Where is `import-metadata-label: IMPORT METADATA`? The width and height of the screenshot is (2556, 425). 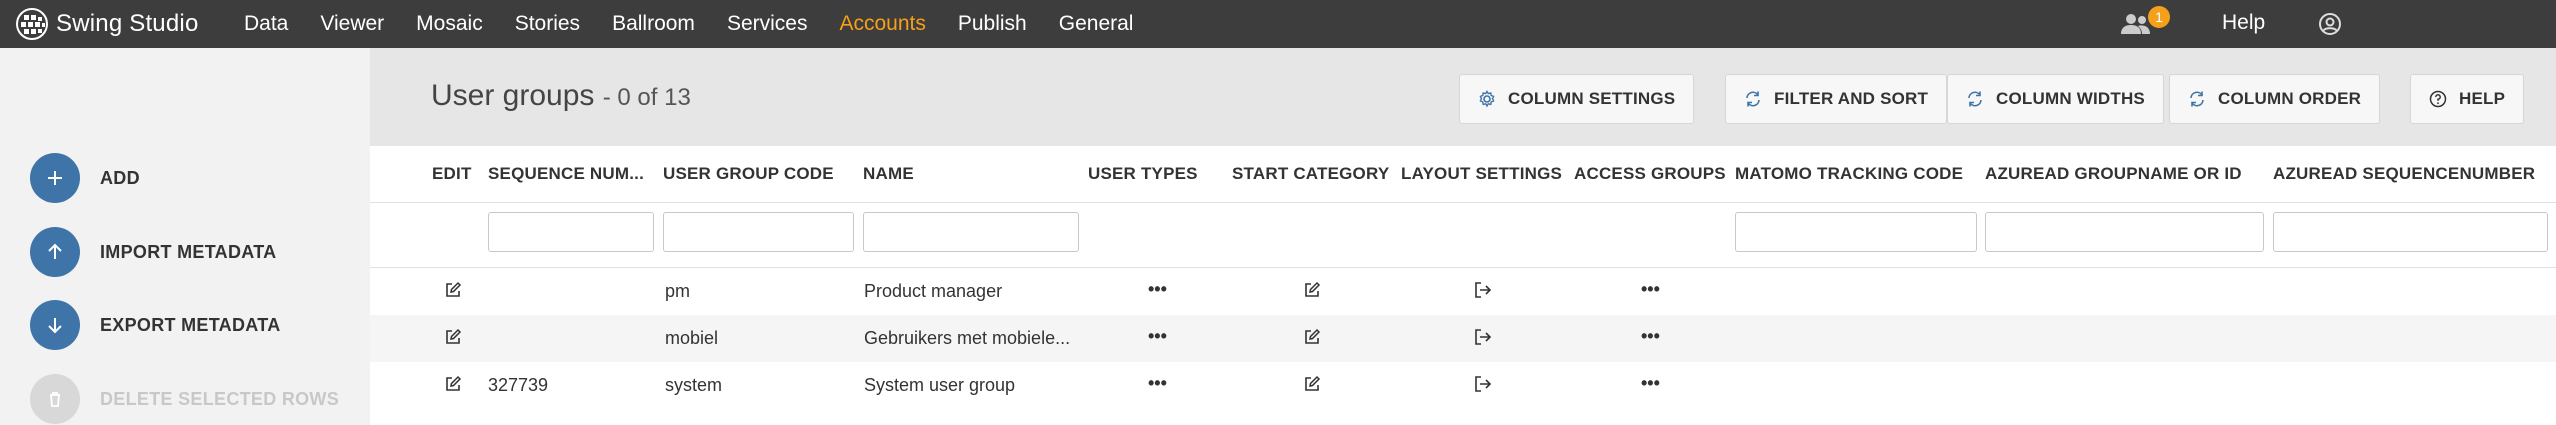 import-metadata-label: IMPORT METADATA is located at coordinates (188, 251).